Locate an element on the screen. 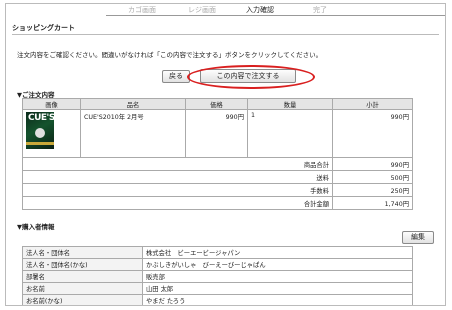  fee-value: 250円 is located at coordinates (372, 190).